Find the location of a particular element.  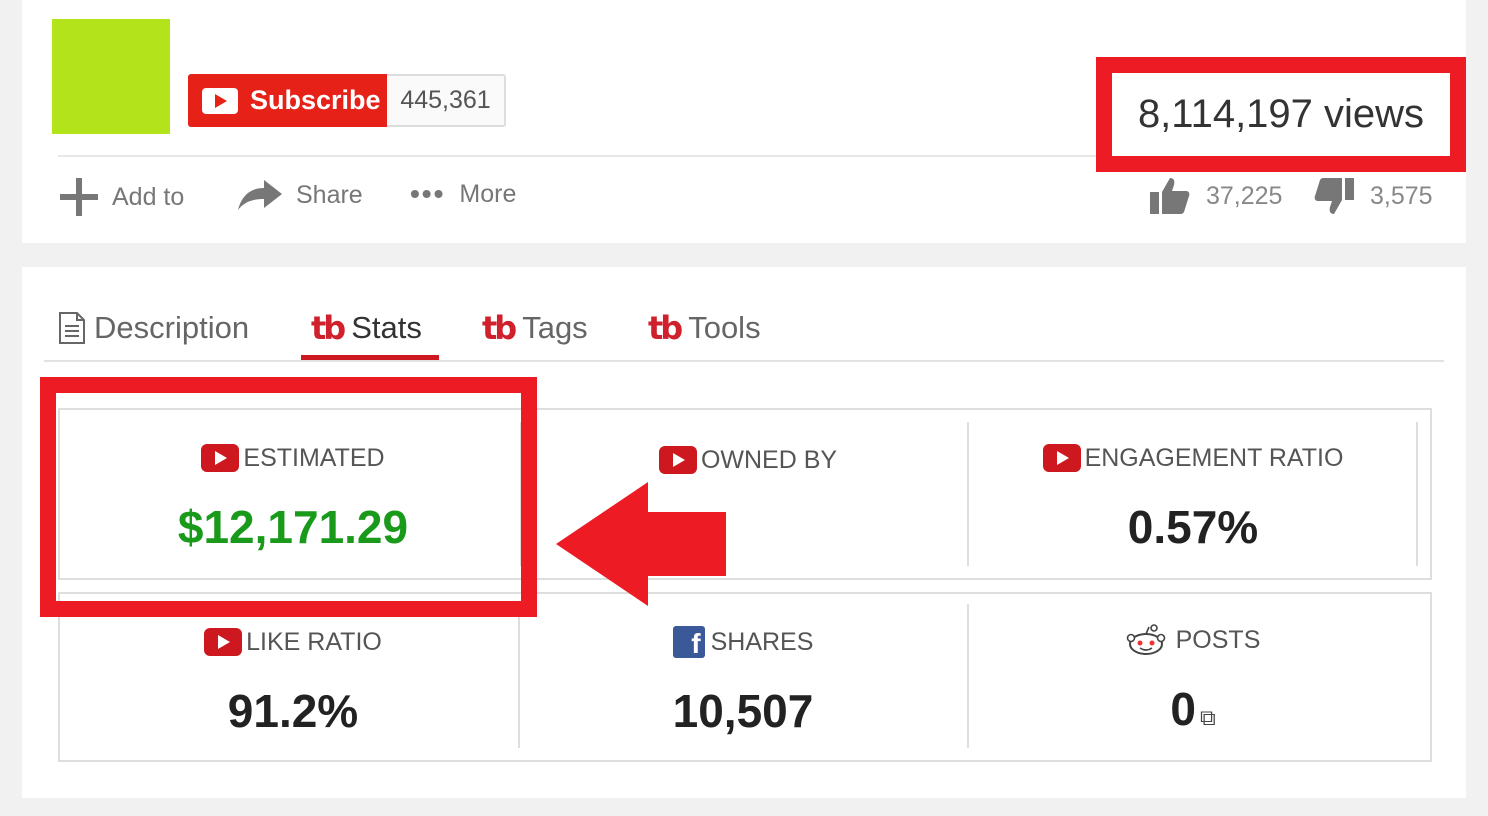

dislike-button: 3,575 is located at coordinates (1373, 196).